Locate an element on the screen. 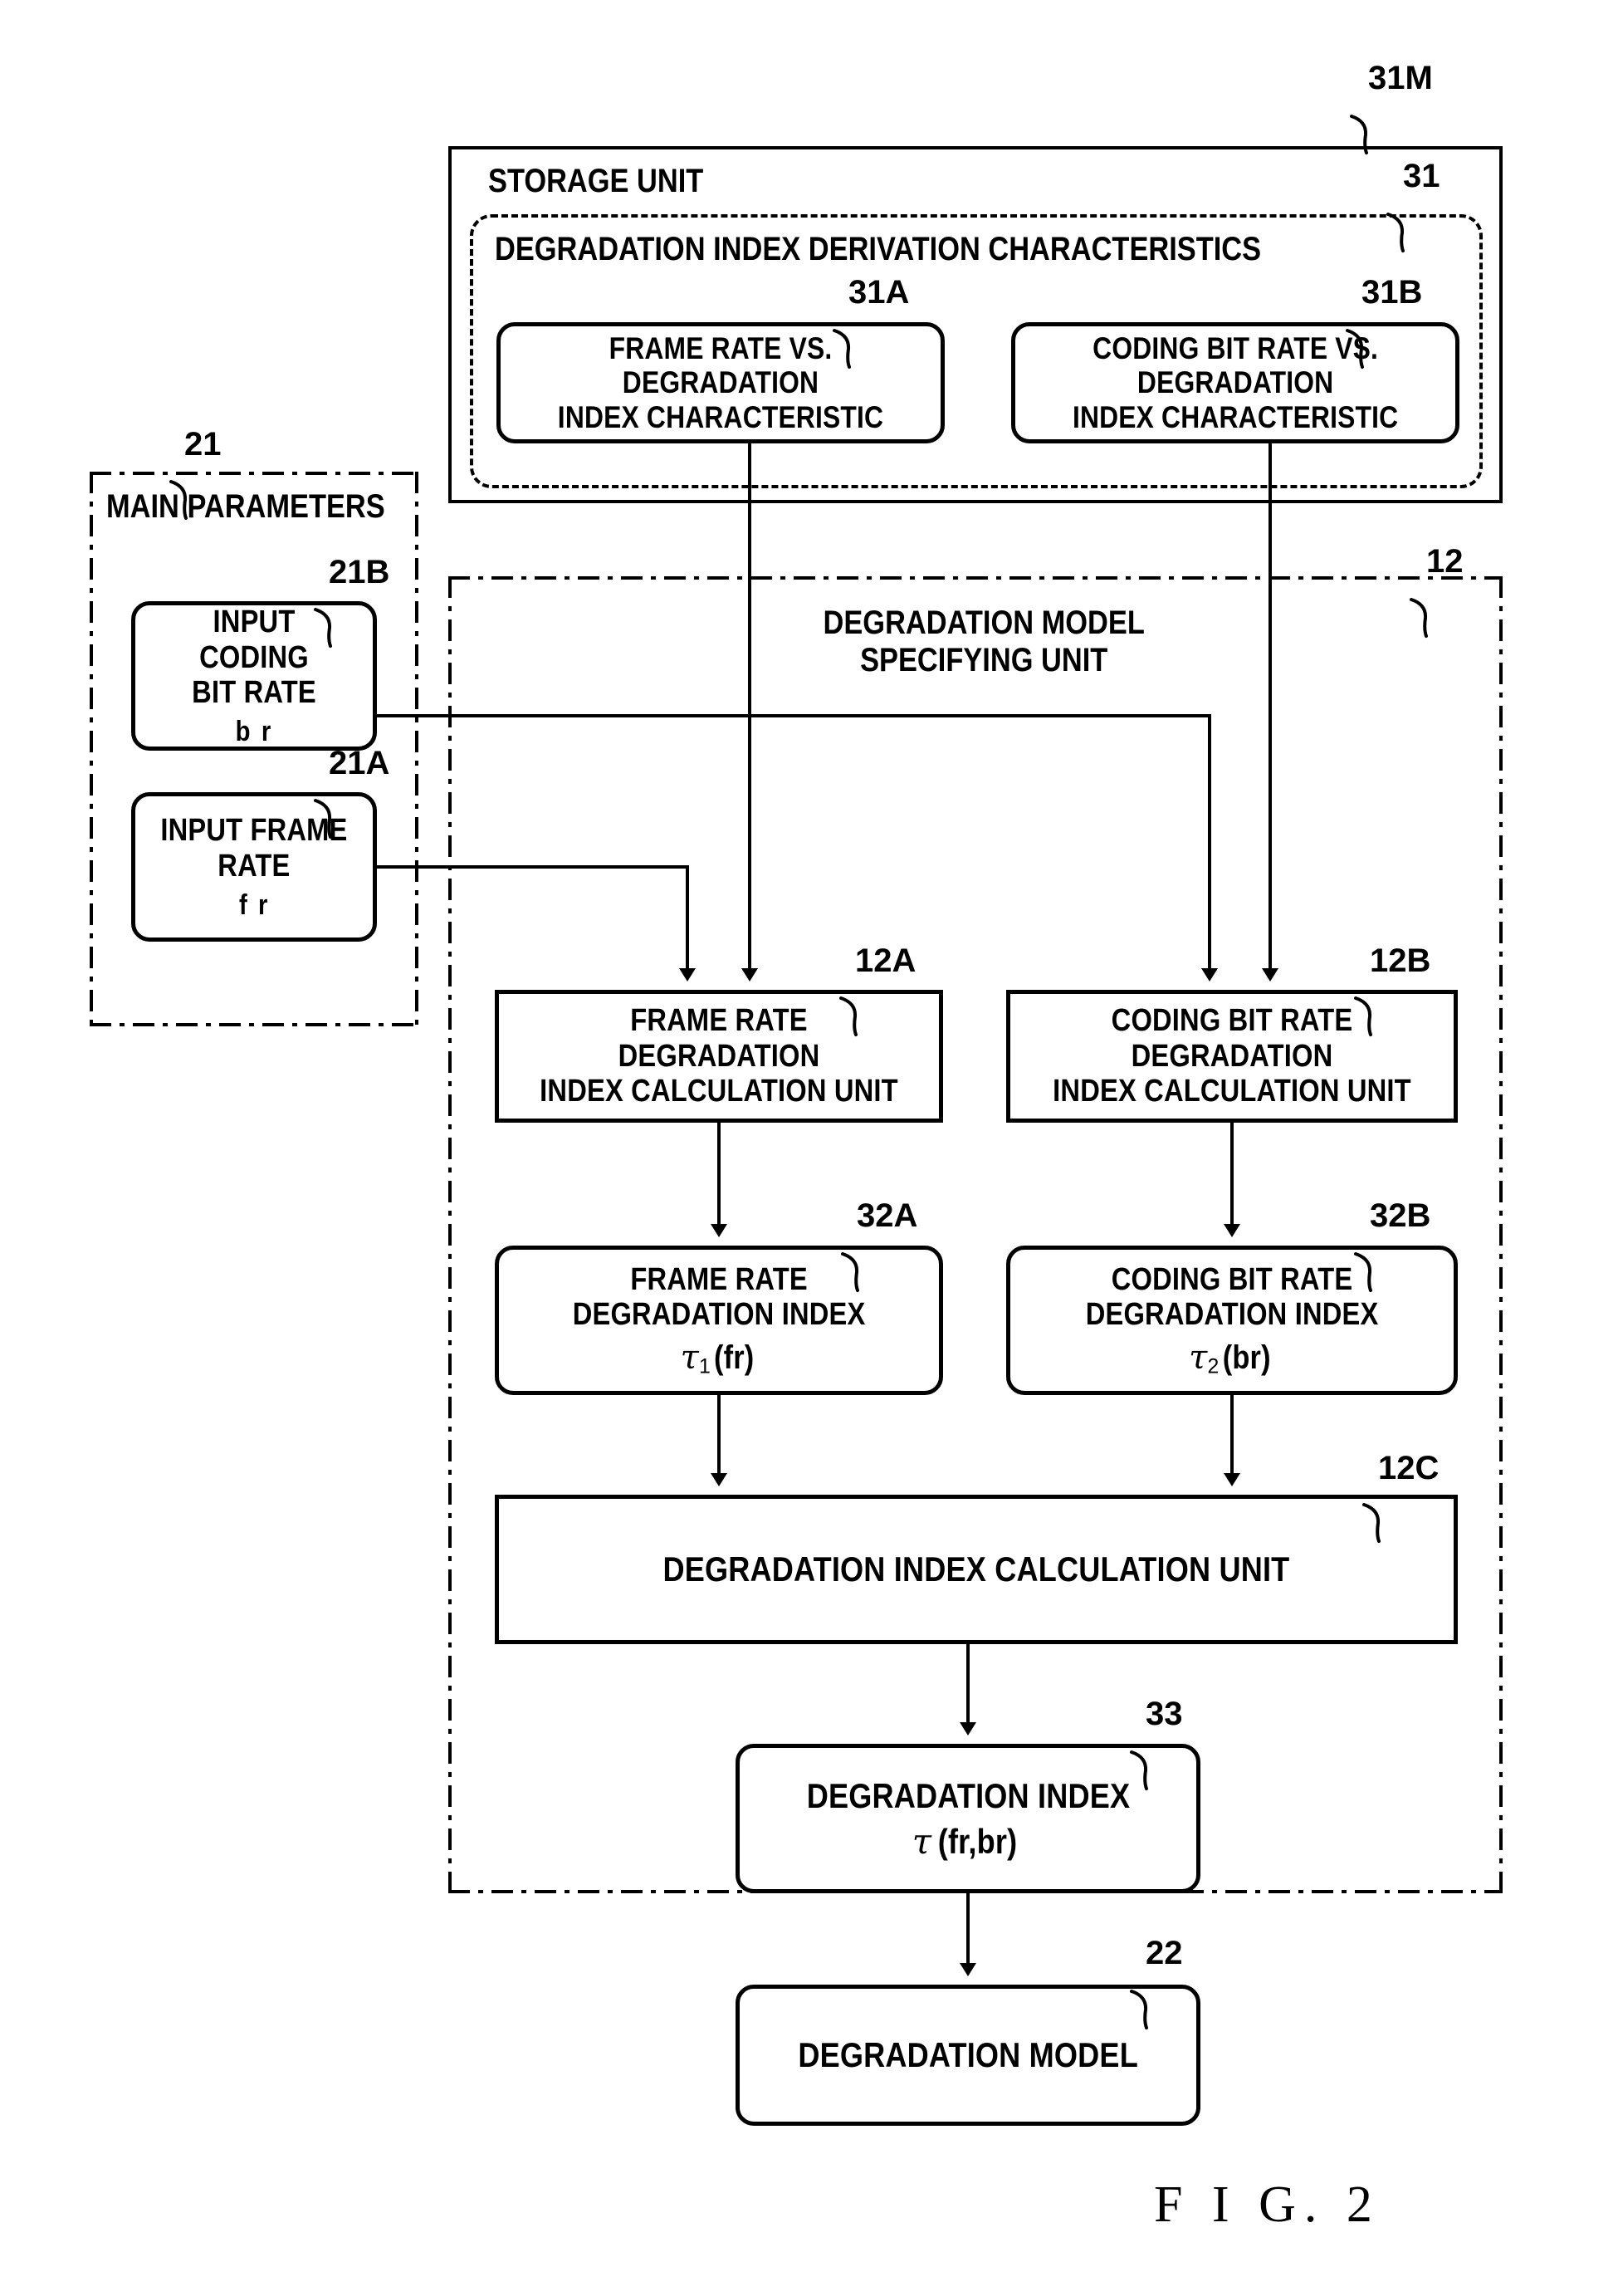 The height and width of the screenshot is (2296, 1618). ref-31M: 31M is located at coordinates (1400, 78).